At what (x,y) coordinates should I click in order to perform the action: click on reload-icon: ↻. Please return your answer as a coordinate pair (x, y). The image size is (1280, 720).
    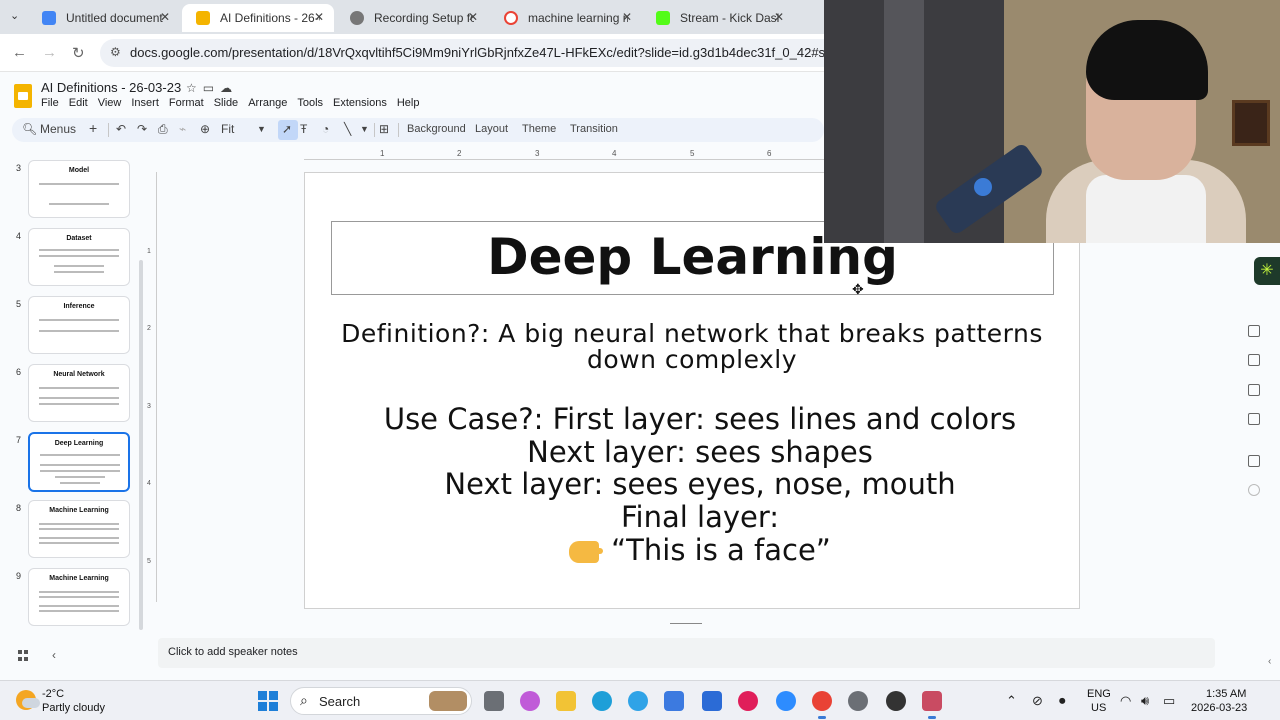
    Looking at the image, I should click on (78, 53).